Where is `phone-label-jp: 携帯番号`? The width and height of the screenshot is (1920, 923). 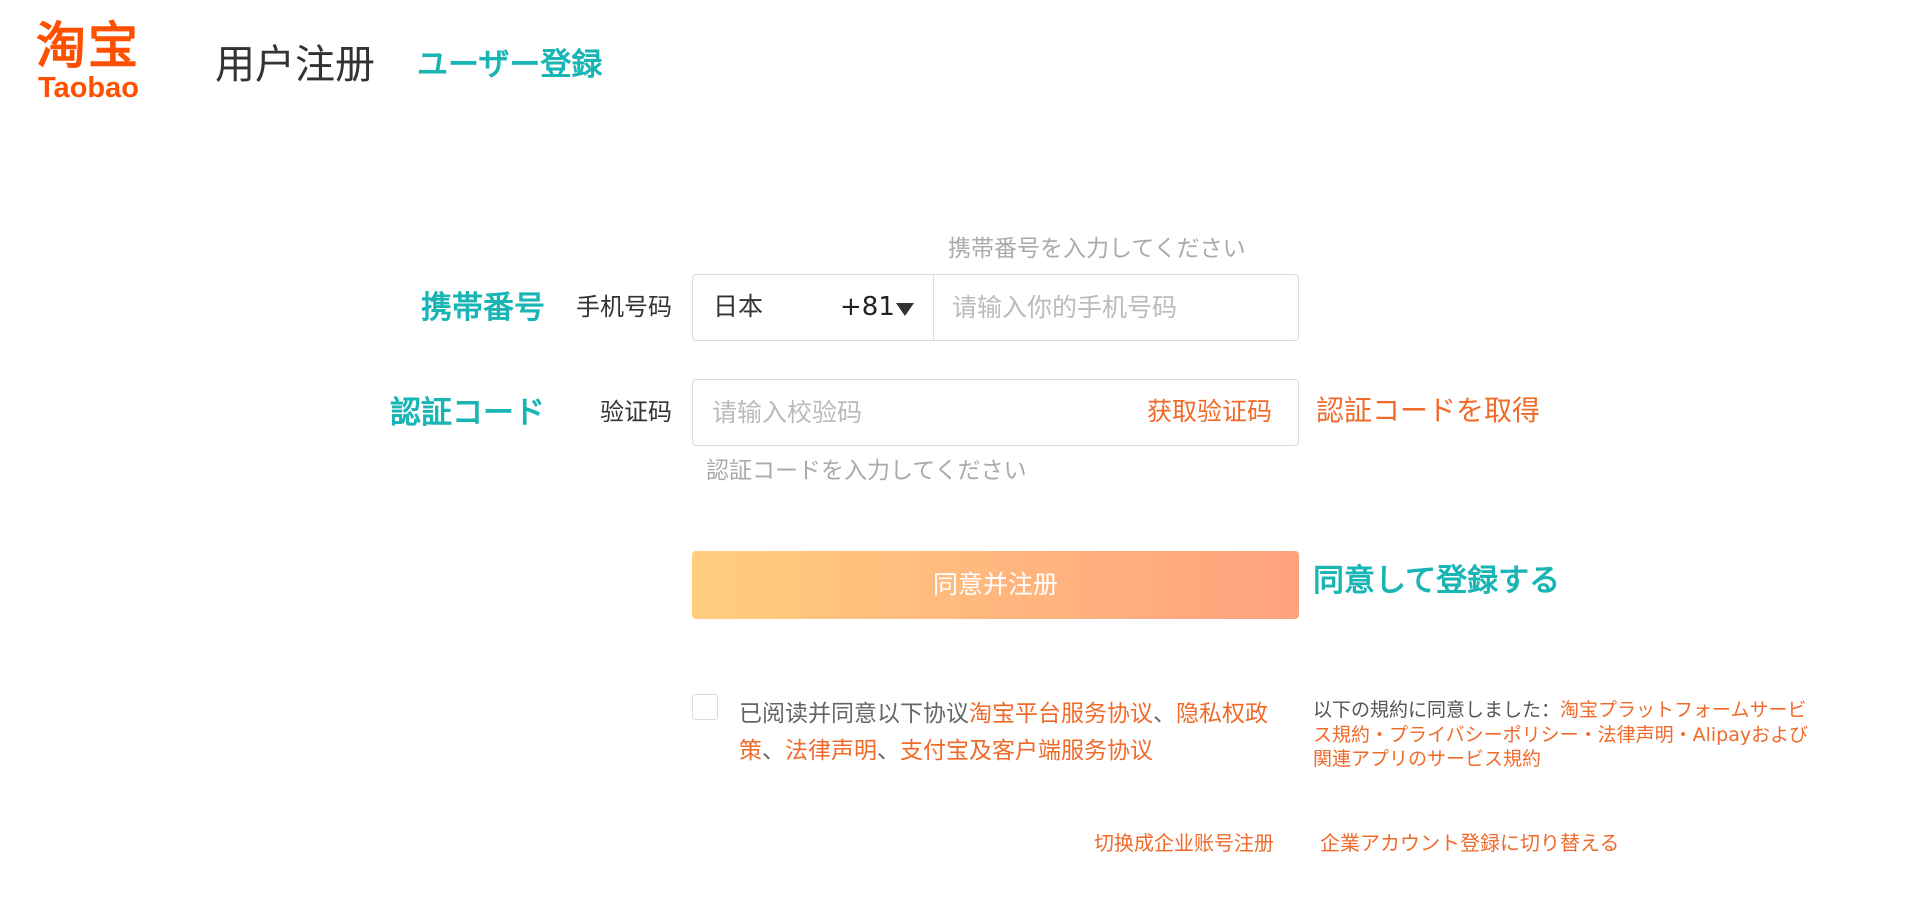
phone-label-jp: 携帯番号 is located at coordinates (483, 308).